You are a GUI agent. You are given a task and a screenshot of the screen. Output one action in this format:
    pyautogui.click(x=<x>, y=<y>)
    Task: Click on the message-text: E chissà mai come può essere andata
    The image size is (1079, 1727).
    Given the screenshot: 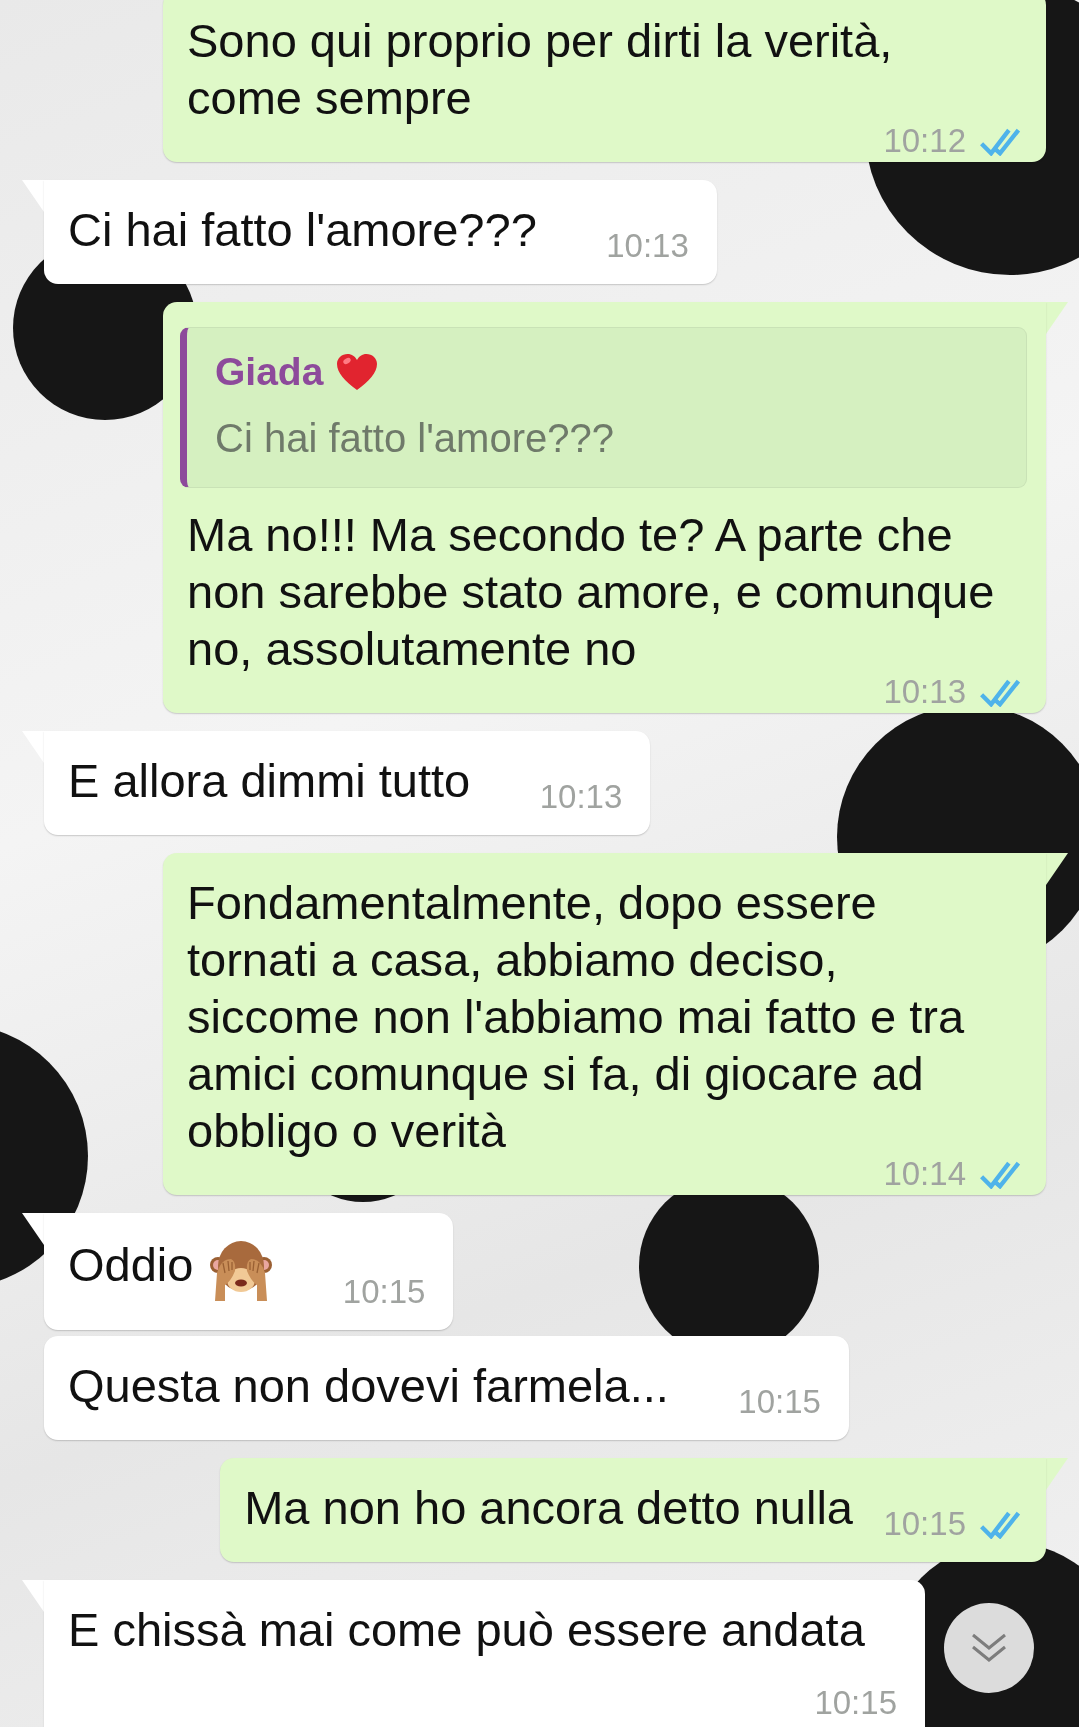 What is the action you would take?
    pyautogui.click(x=466, y=1629)
    